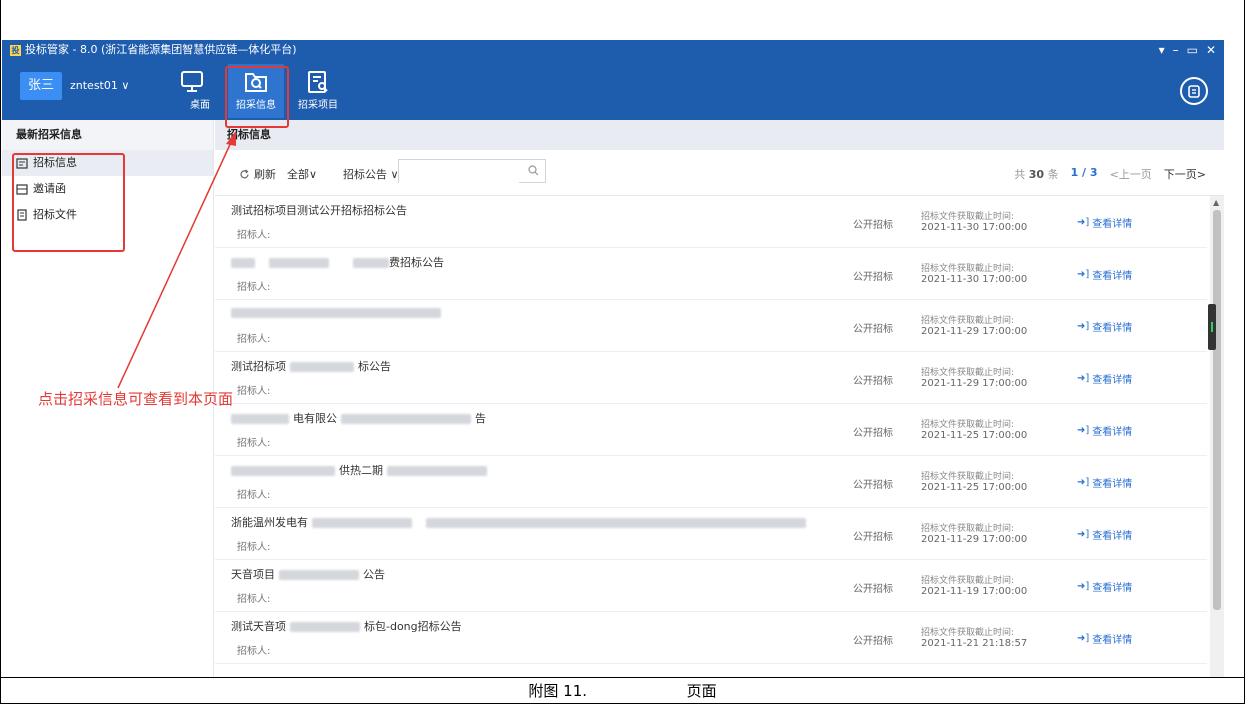  Describe the element at coordinates (371, 174) in the screenshot. I see `type-filter-select: 招标公告 ∨` at that location.